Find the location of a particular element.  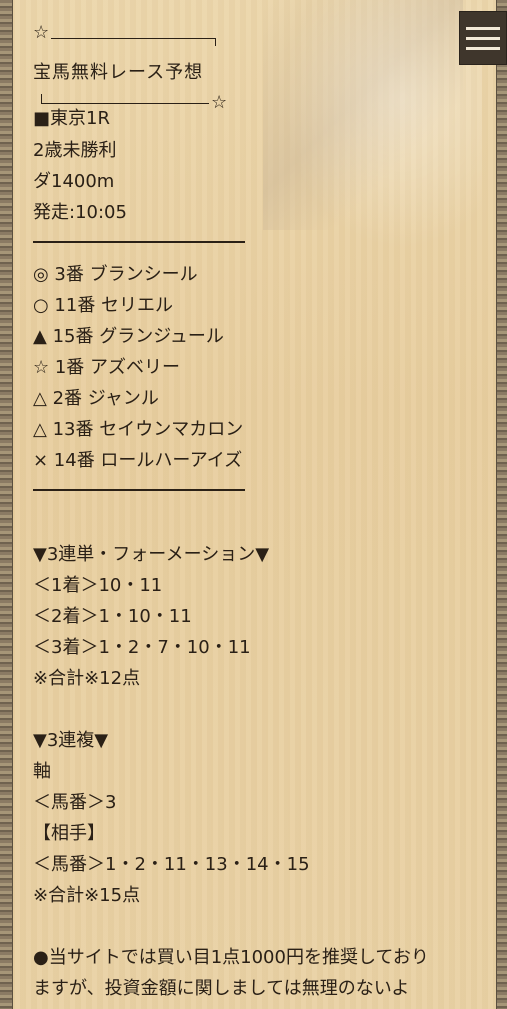

hamburger-icon is located at coordinates (483, 28).